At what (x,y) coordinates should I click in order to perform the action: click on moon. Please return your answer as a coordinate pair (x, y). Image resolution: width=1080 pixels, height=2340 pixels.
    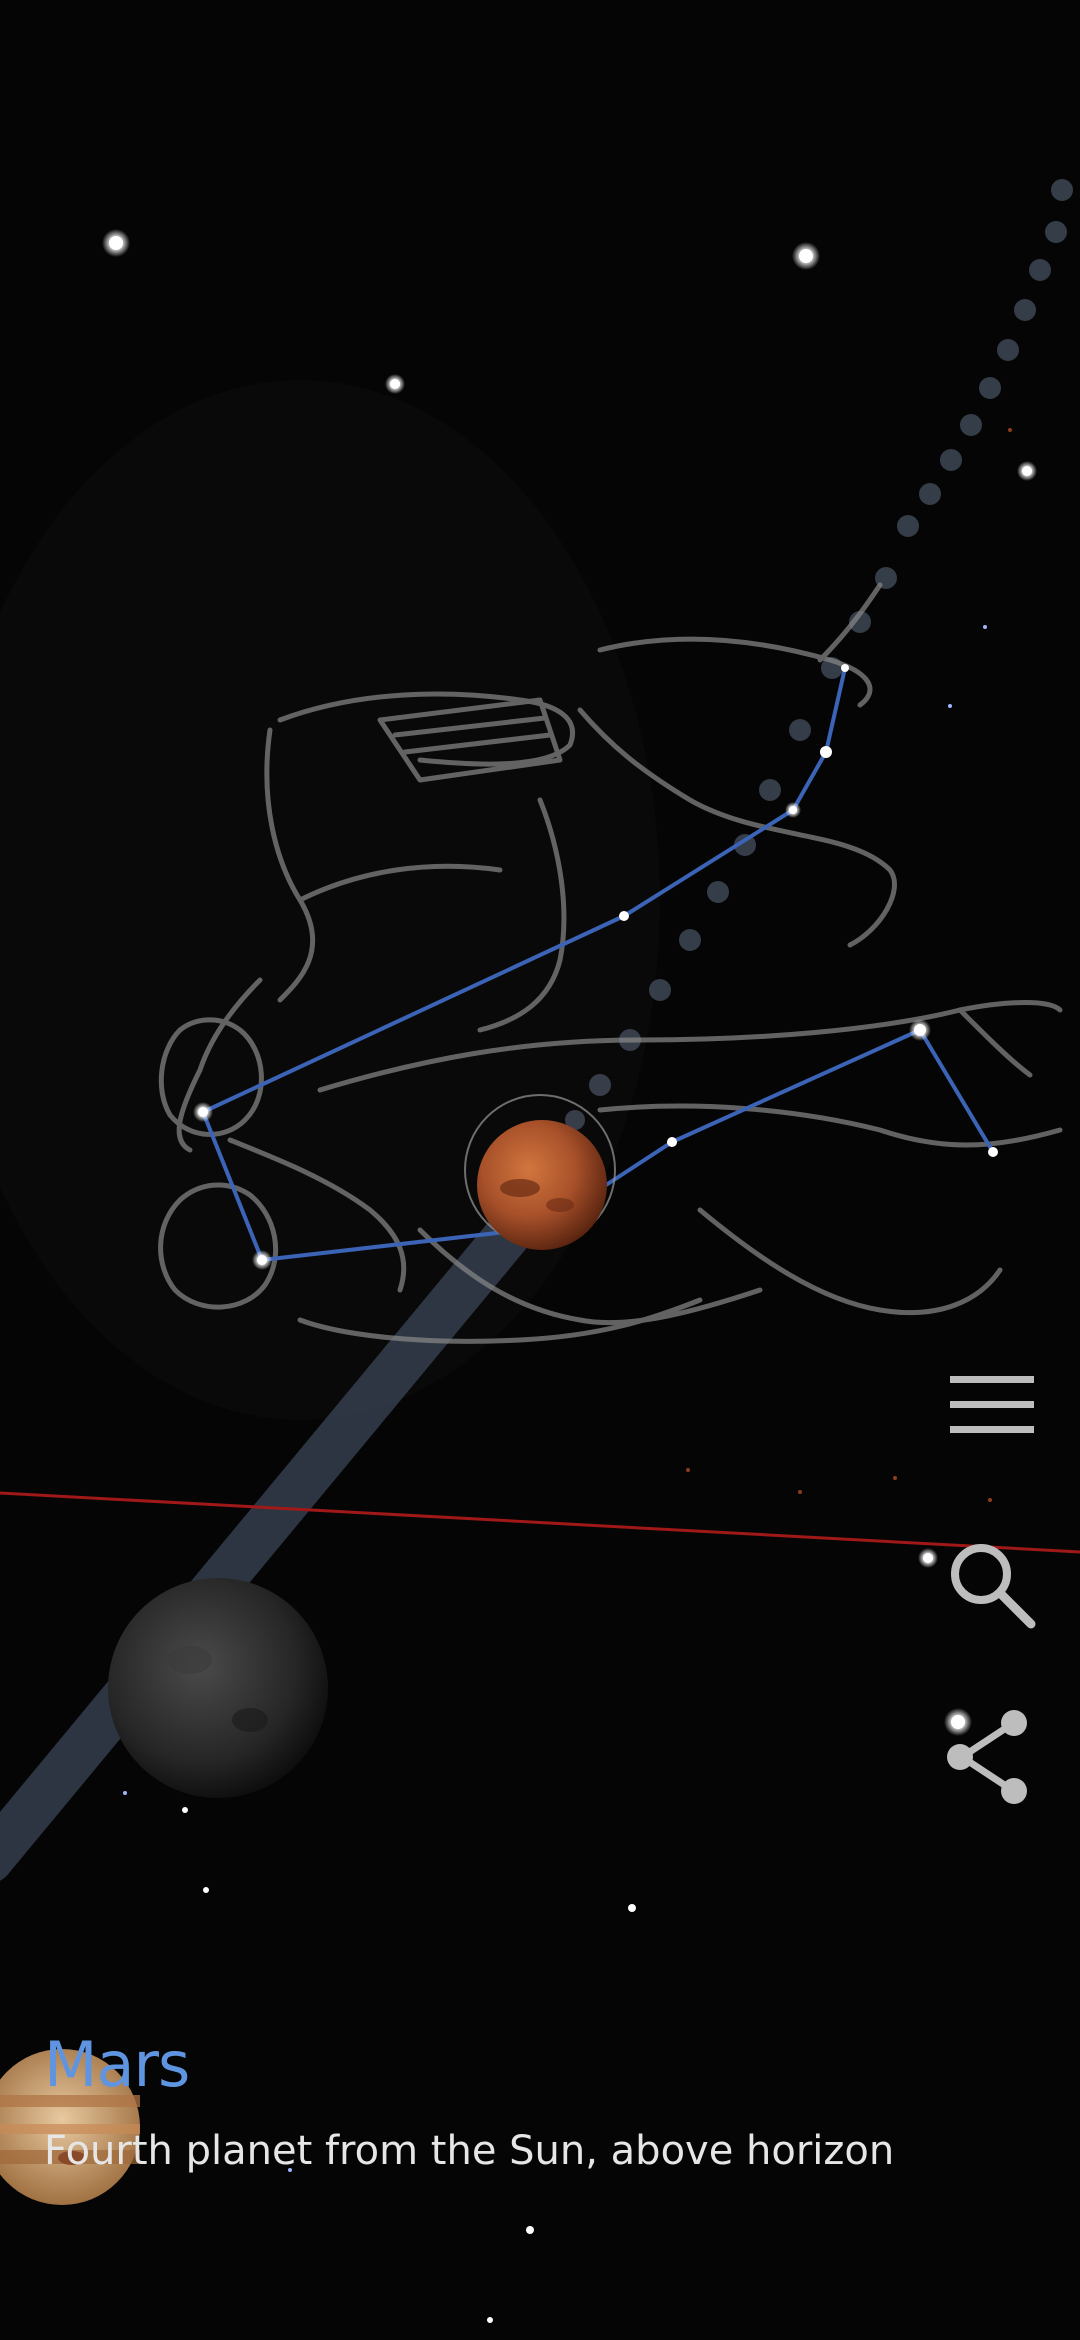
    Looking at the image, I should click on (218, 1688).